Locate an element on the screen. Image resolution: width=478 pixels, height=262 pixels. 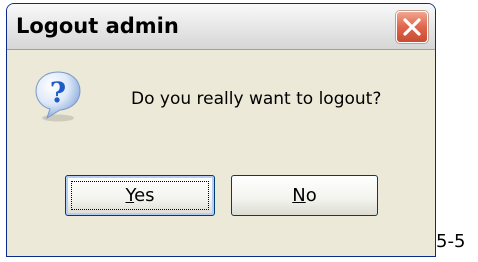
question-icon: ? is located at coordinates (58, 96).